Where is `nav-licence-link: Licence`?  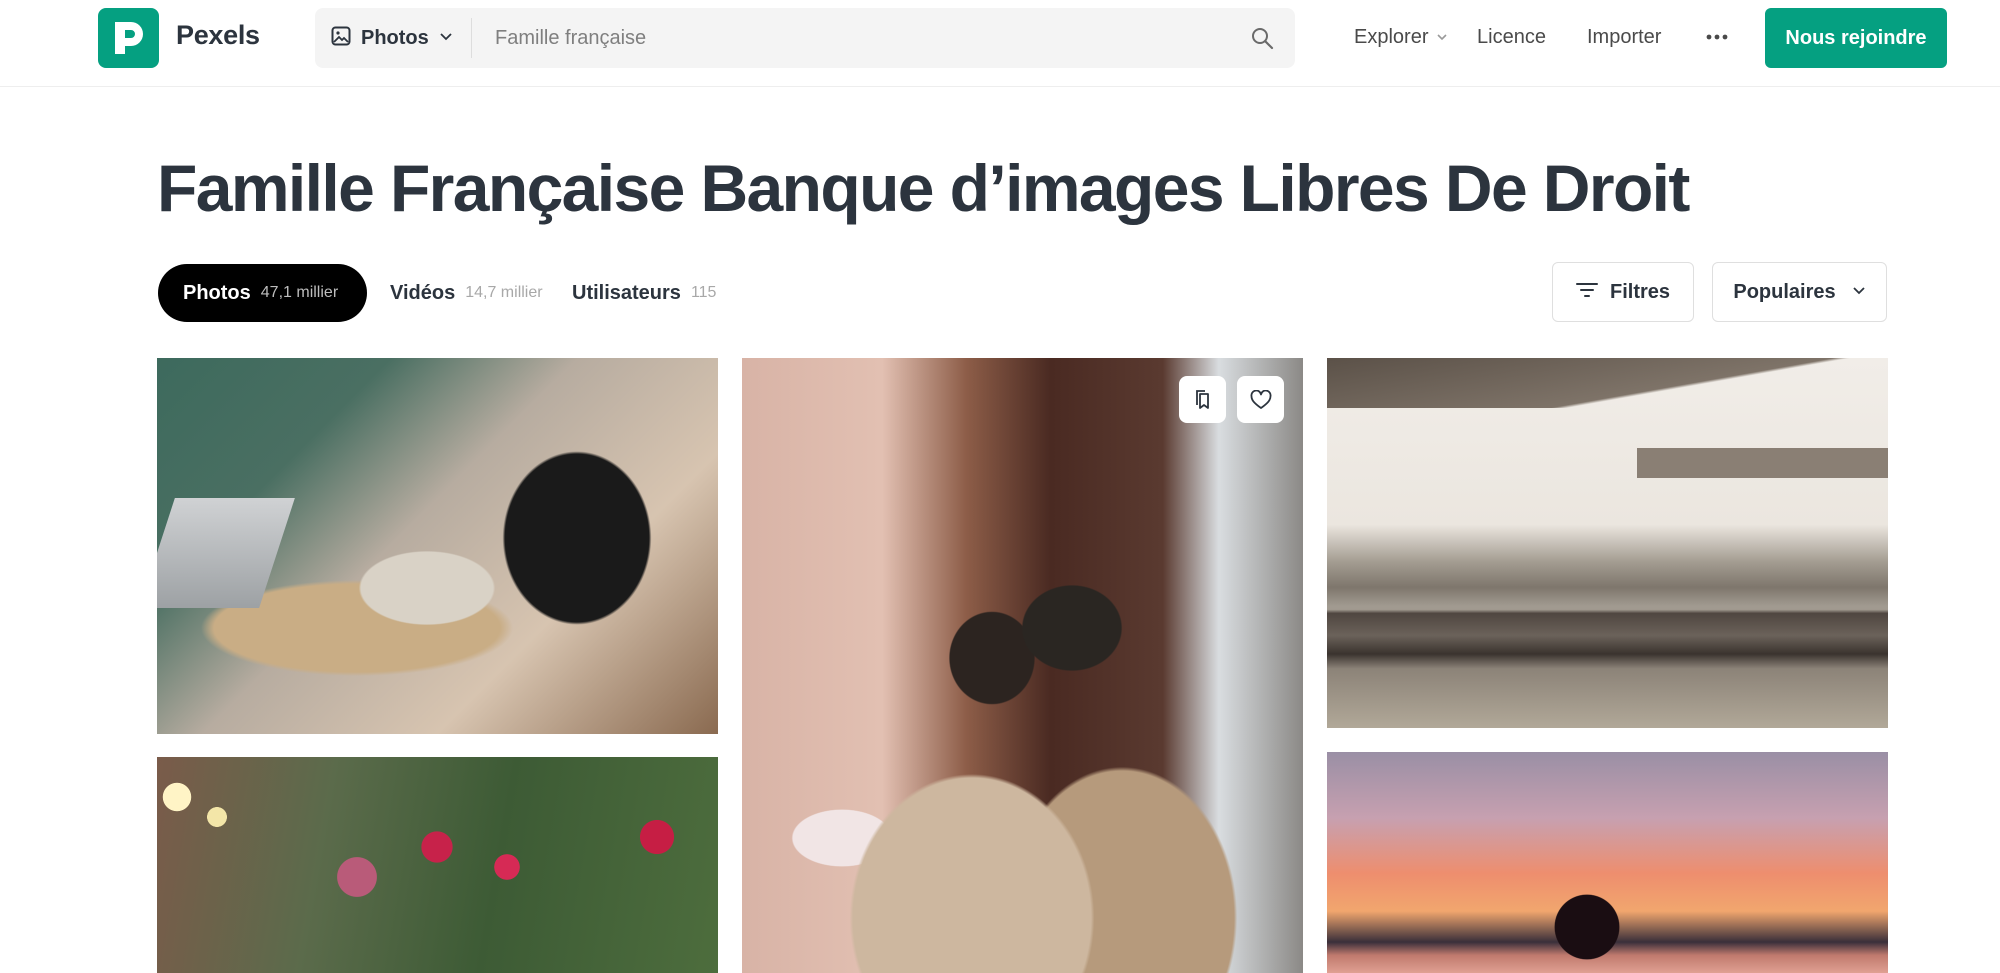
nav-licence-link: Licence is located at coordinates (1511, 37).